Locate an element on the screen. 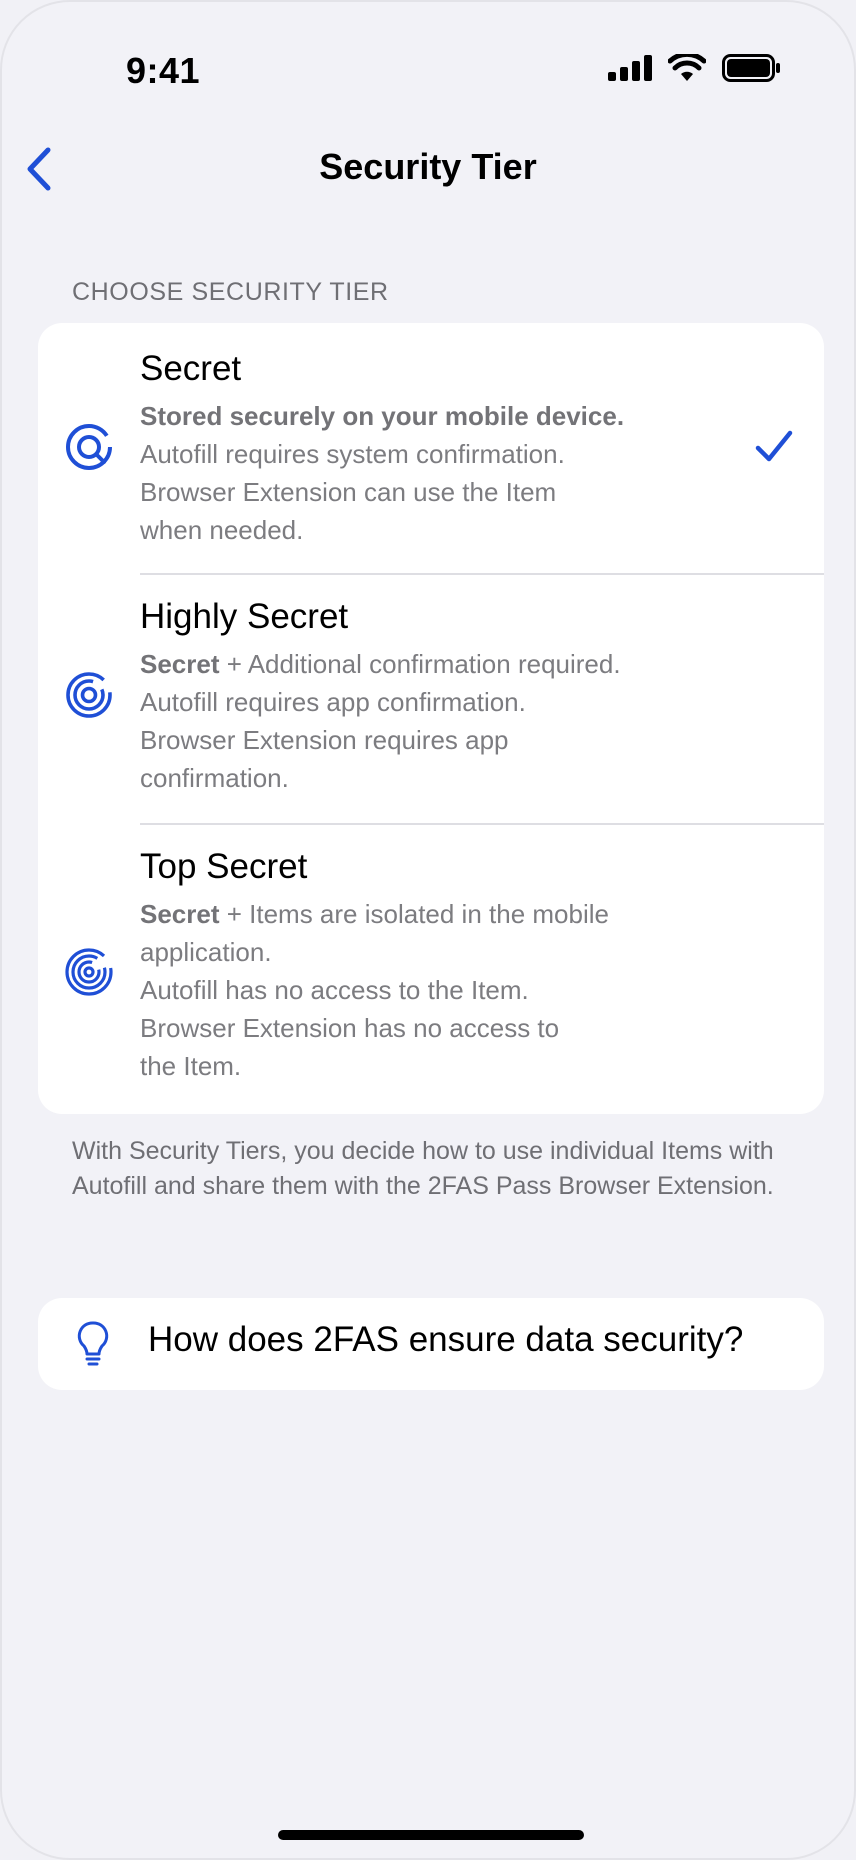  data-security-help-button: How does 2FAS ensure data security? is located at coordinates (431, 1344).